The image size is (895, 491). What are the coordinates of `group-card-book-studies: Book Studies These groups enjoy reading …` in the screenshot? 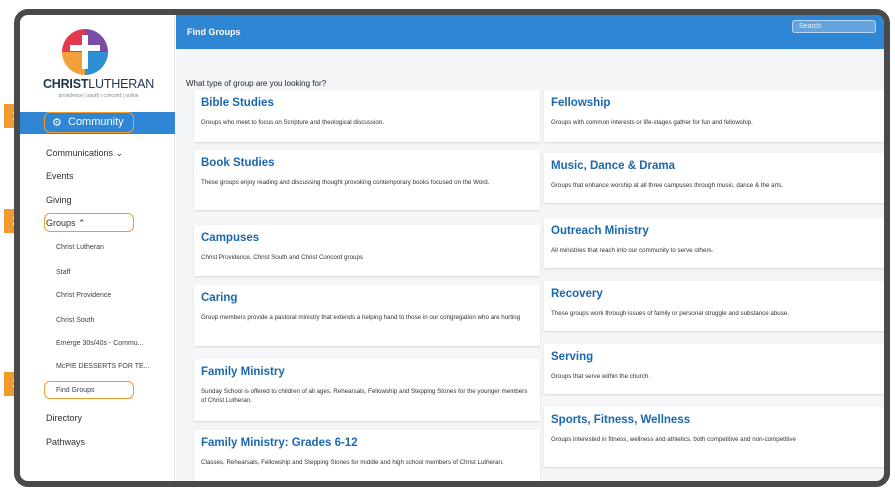 It's located at (367, 180).